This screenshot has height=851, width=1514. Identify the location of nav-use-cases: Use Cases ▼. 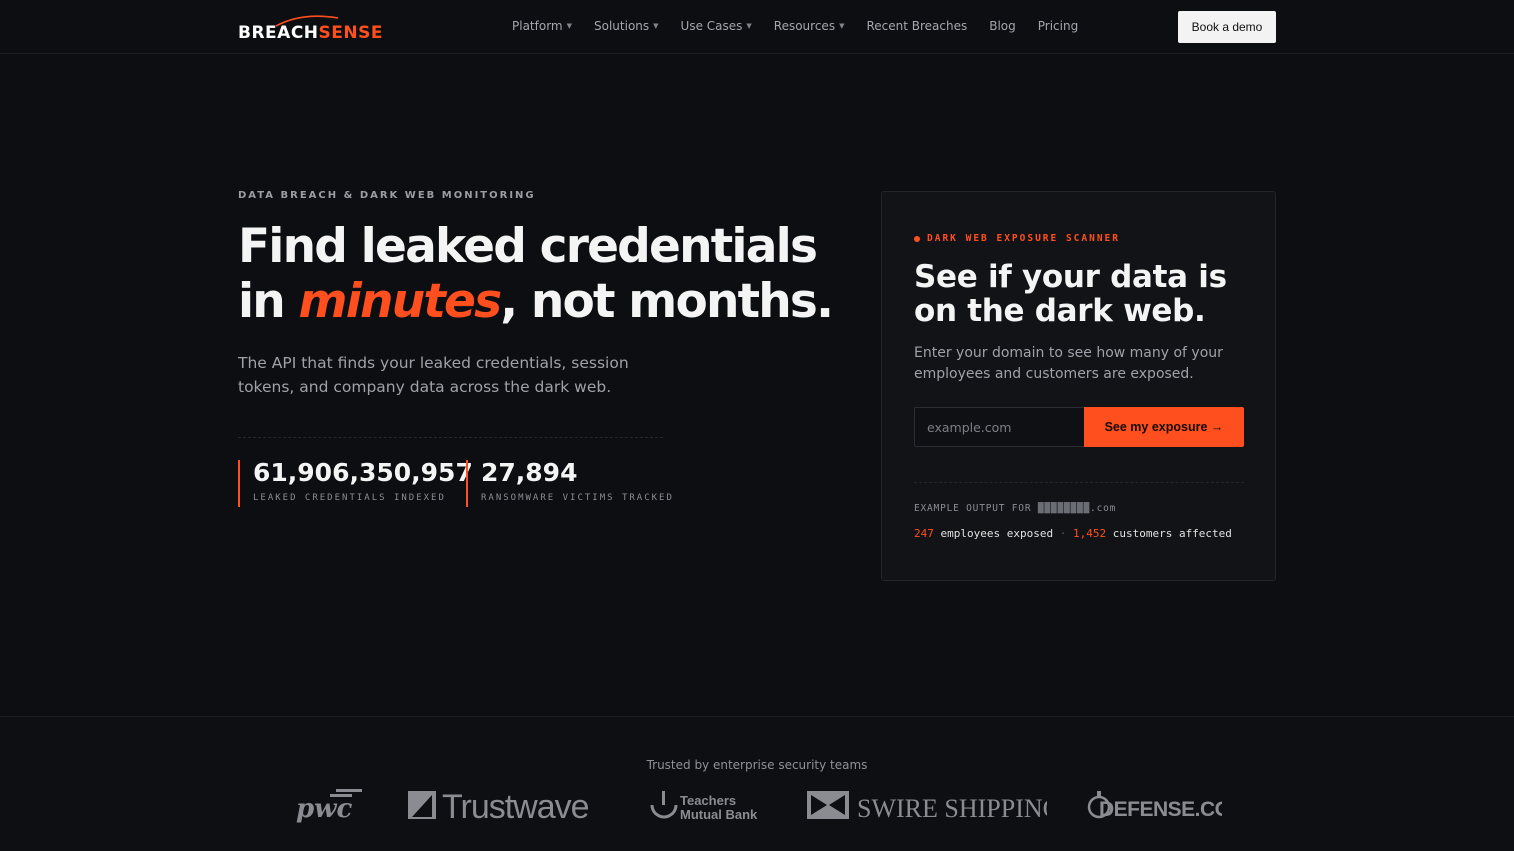
(716, 26).